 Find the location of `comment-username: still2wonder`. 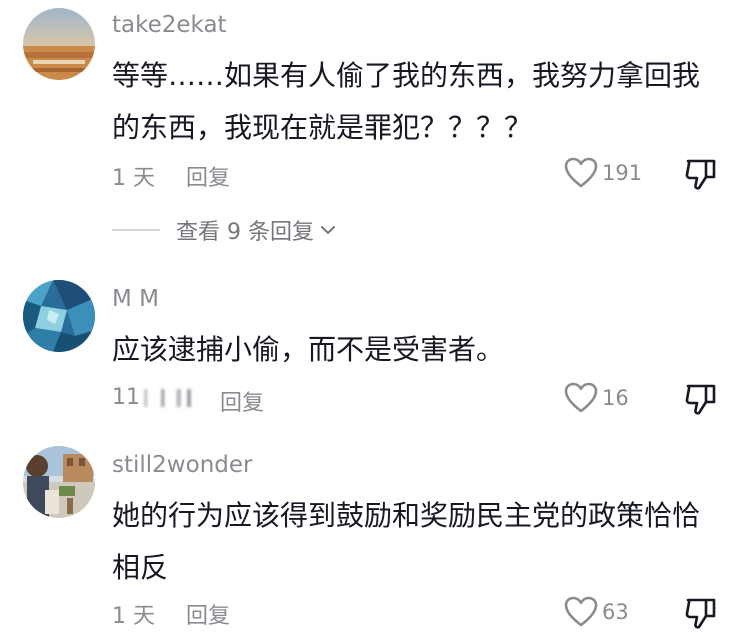

comment-username: still2wonder is located at coordinates (182, 465).